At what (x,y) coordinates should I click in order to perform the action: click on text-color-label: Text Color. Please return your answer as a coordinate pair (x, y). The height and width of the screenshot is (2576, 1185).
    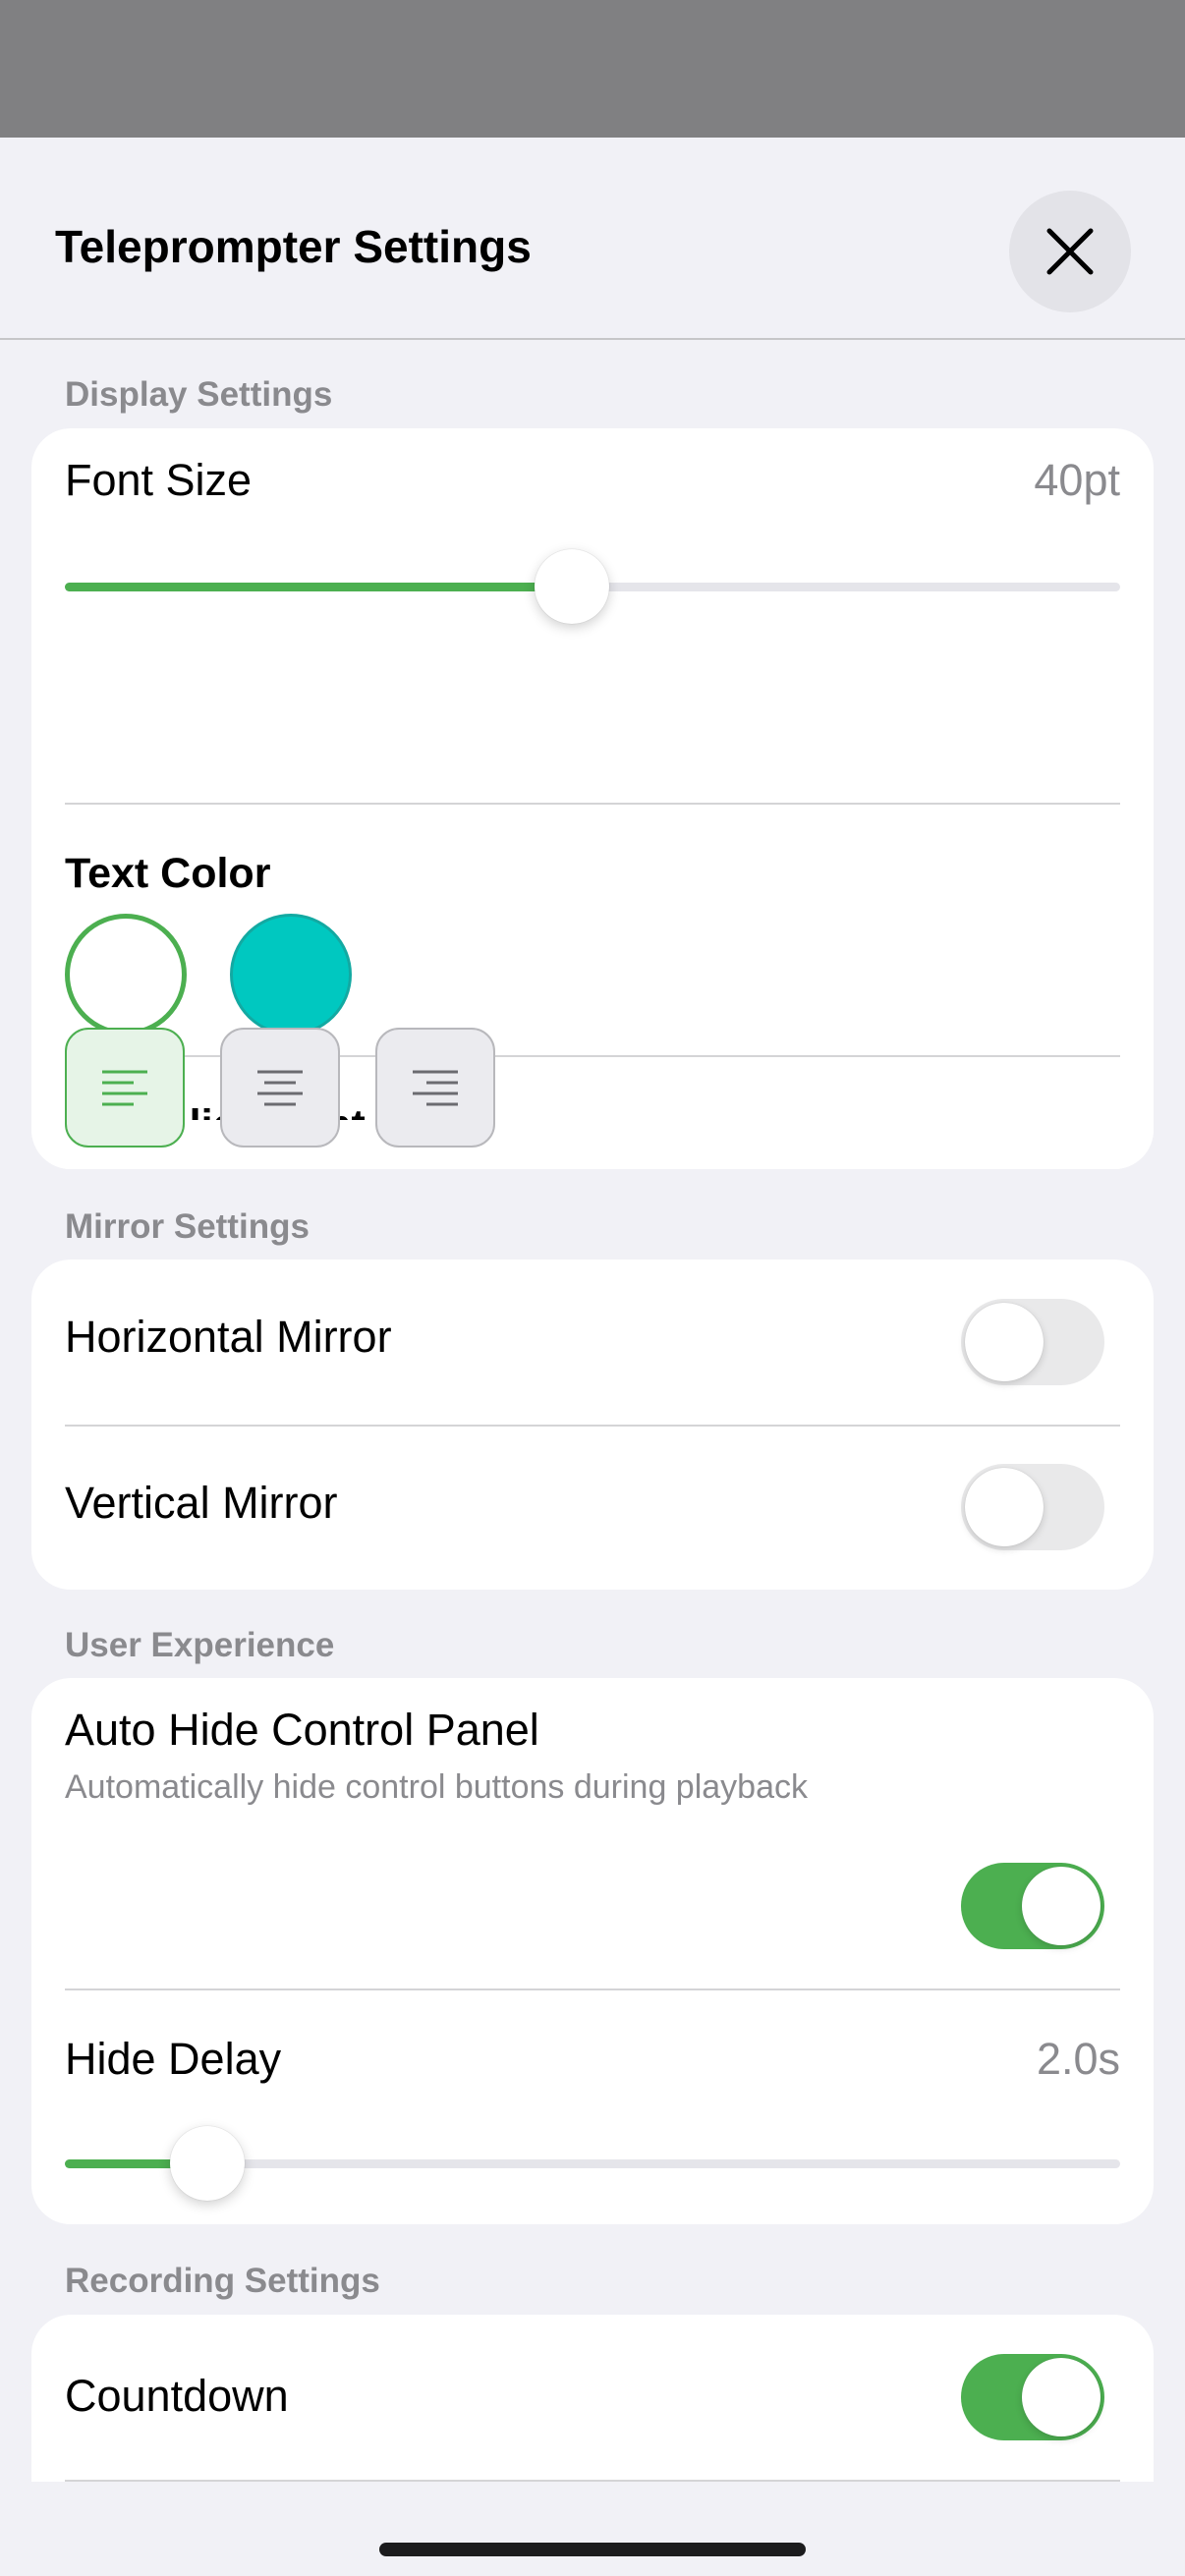
    Looking at the image, I should click on (168, 873).